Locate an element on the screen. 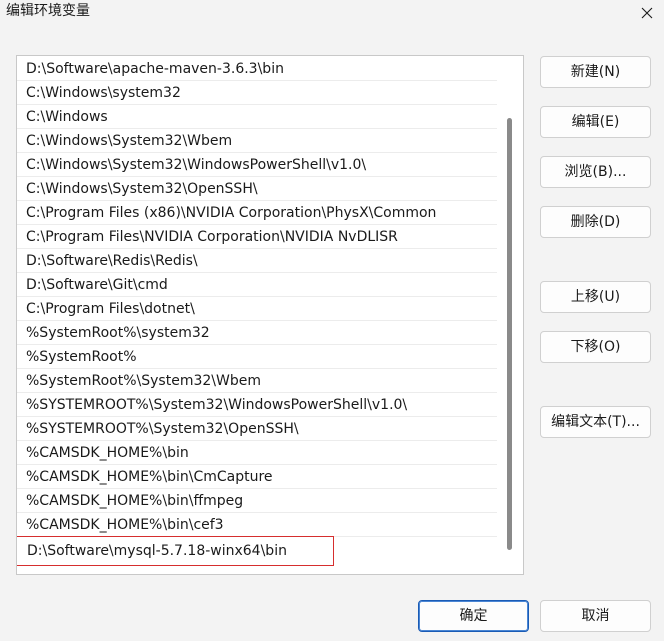 The image size is (664, 641). window-title: 编辑环境变量 is located at coordinates (48, 11).